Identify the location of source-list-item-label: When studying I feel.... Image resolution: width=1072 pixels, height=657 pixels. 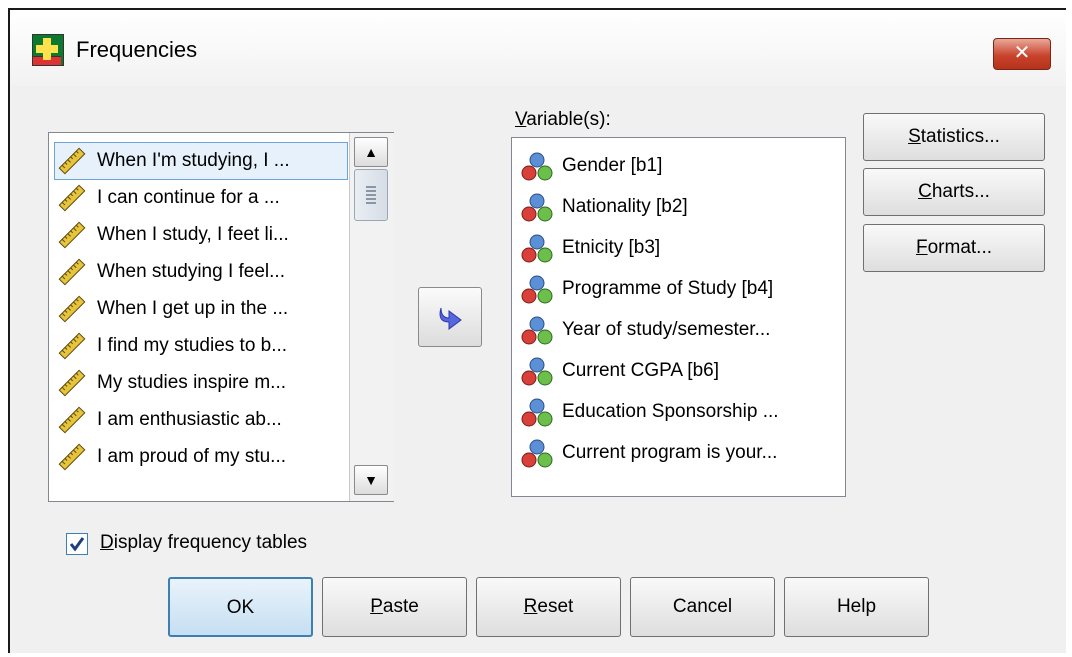
(191, 271).